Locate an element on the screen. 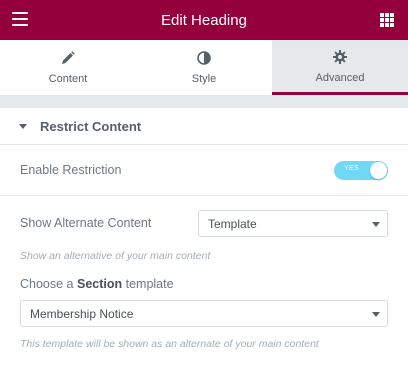 The width and height of the screenshot is (408, 366). pencil-icon is located at coordinates (68, 58).